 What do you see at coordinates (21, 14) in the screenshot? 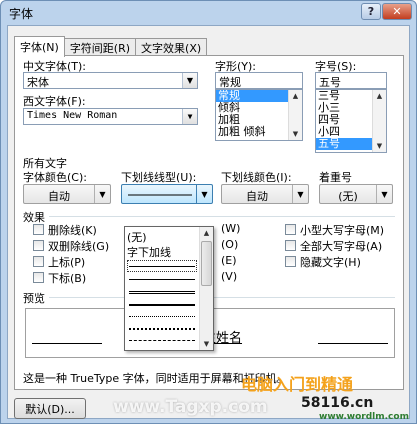
I see `window-title: 字体` at bounding box center [21, 14].